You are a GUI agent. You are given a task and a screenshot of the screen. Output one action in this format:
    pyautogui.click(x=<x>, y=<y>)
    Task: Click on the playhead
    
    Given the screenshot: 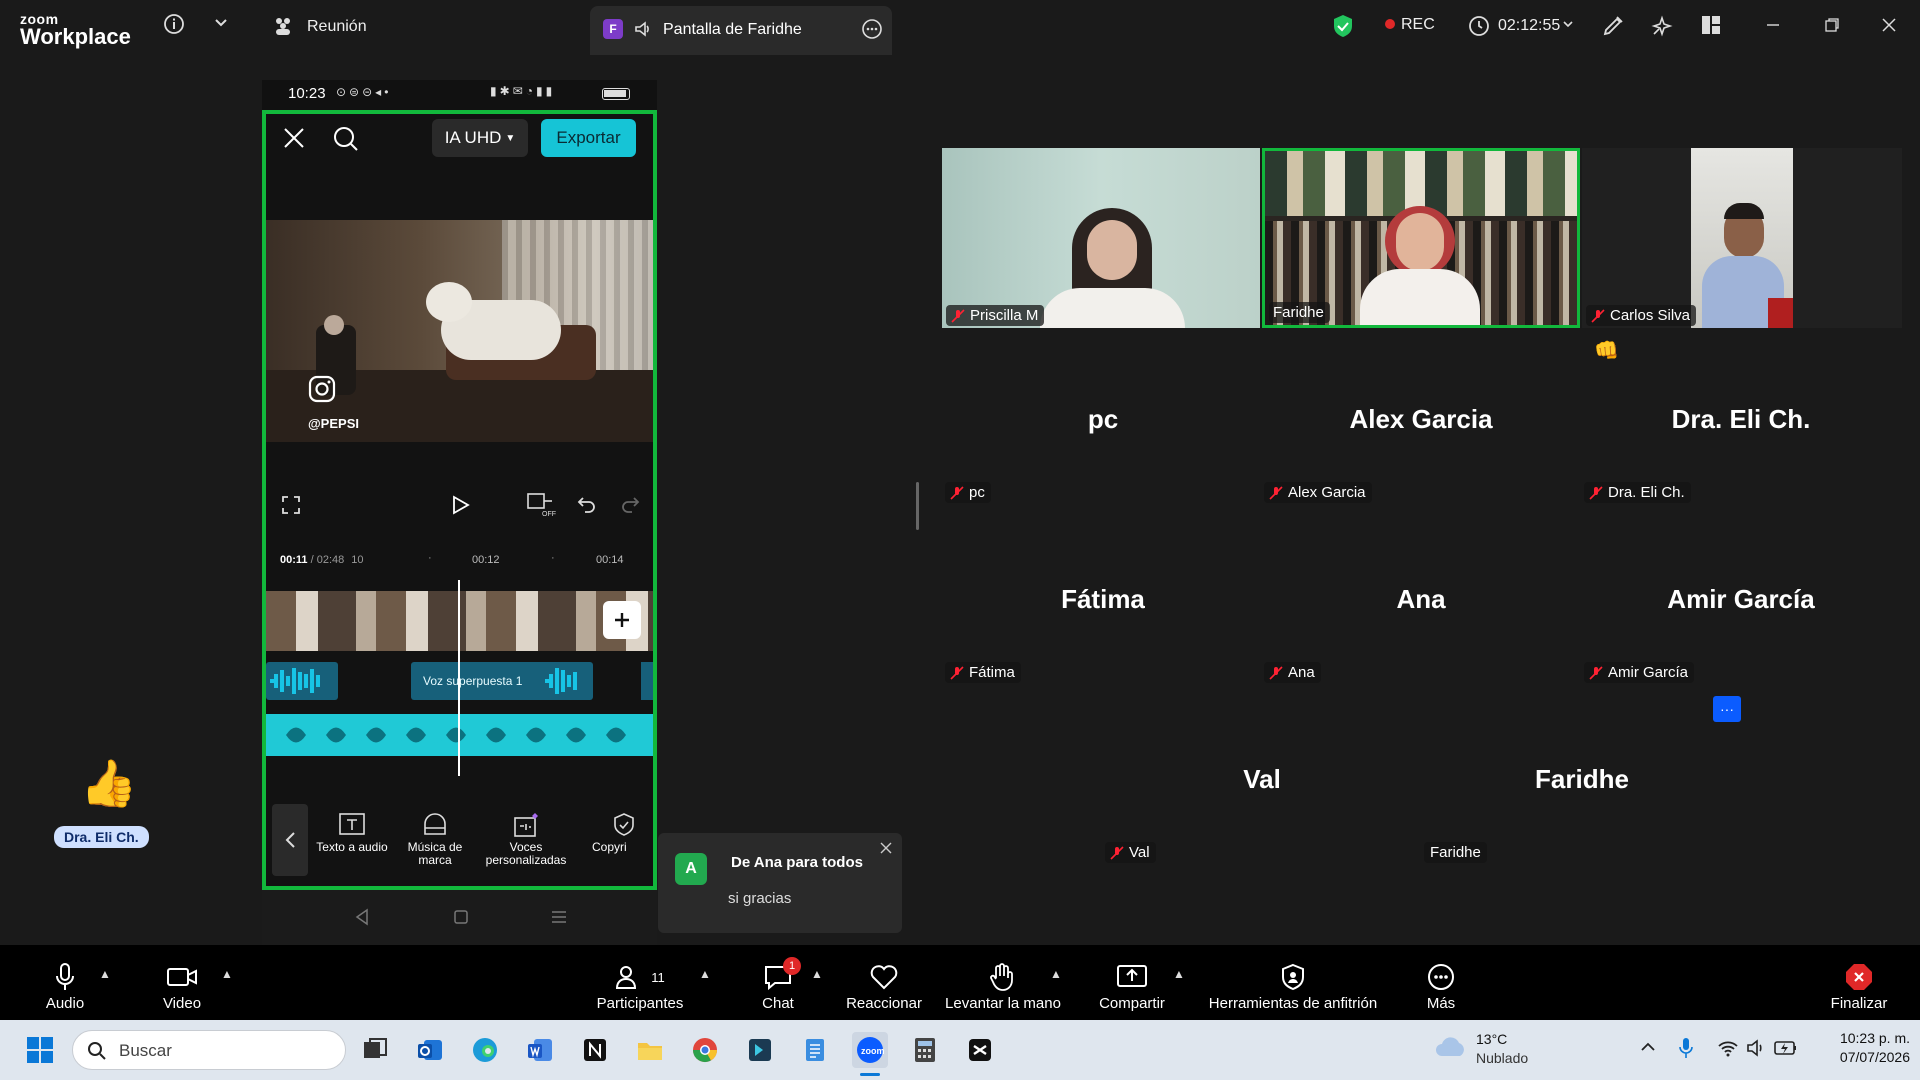 What is the action you would take?
    pyautogui.click(x=459, y=678)
    